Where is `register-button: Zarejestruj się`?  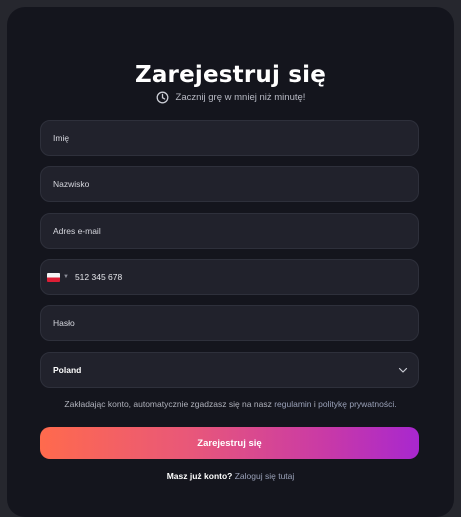 register-button: Zarejestruj się is located at coordinates (229, 443).